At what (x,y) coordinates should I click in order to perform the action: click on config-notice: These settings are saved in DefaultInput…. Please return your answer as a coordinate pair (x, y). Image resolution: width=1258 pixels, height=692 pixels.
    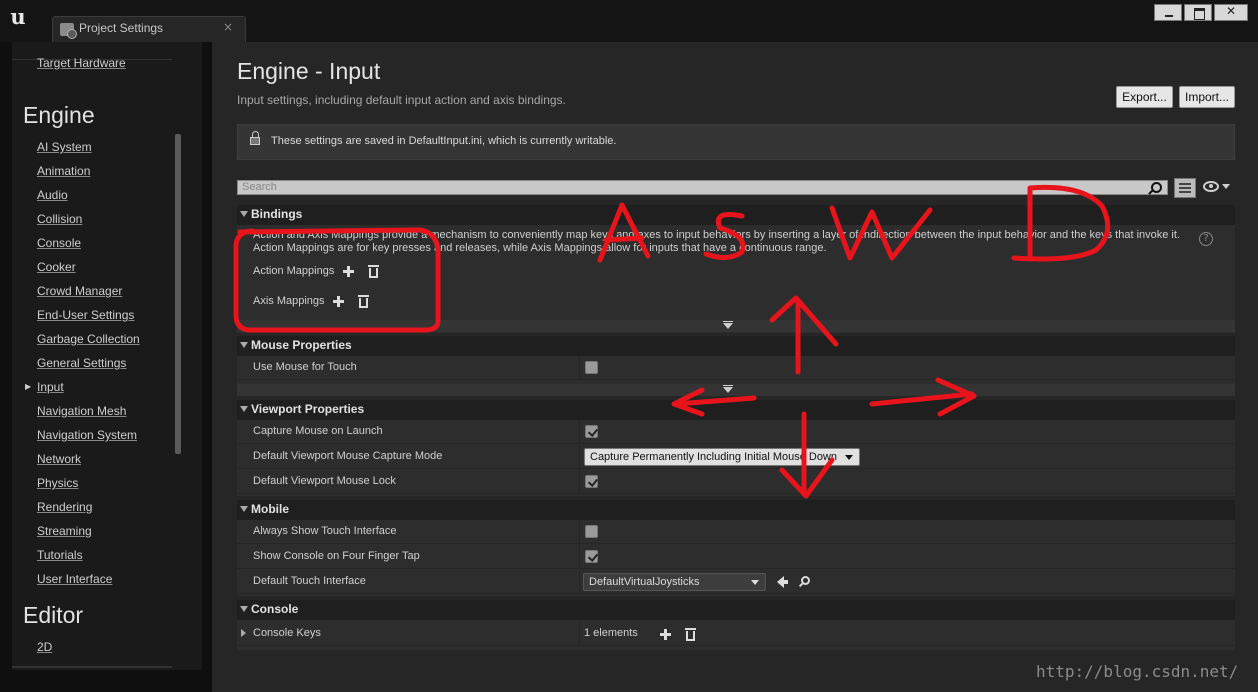
    Looking at the image, I should click on (736, 142).